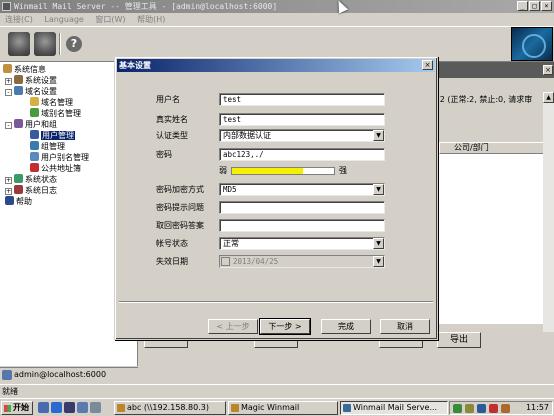  I want to click on user-count-summary: :2 (正常:2, 禁止:0, 请求审, so click(485, 99).